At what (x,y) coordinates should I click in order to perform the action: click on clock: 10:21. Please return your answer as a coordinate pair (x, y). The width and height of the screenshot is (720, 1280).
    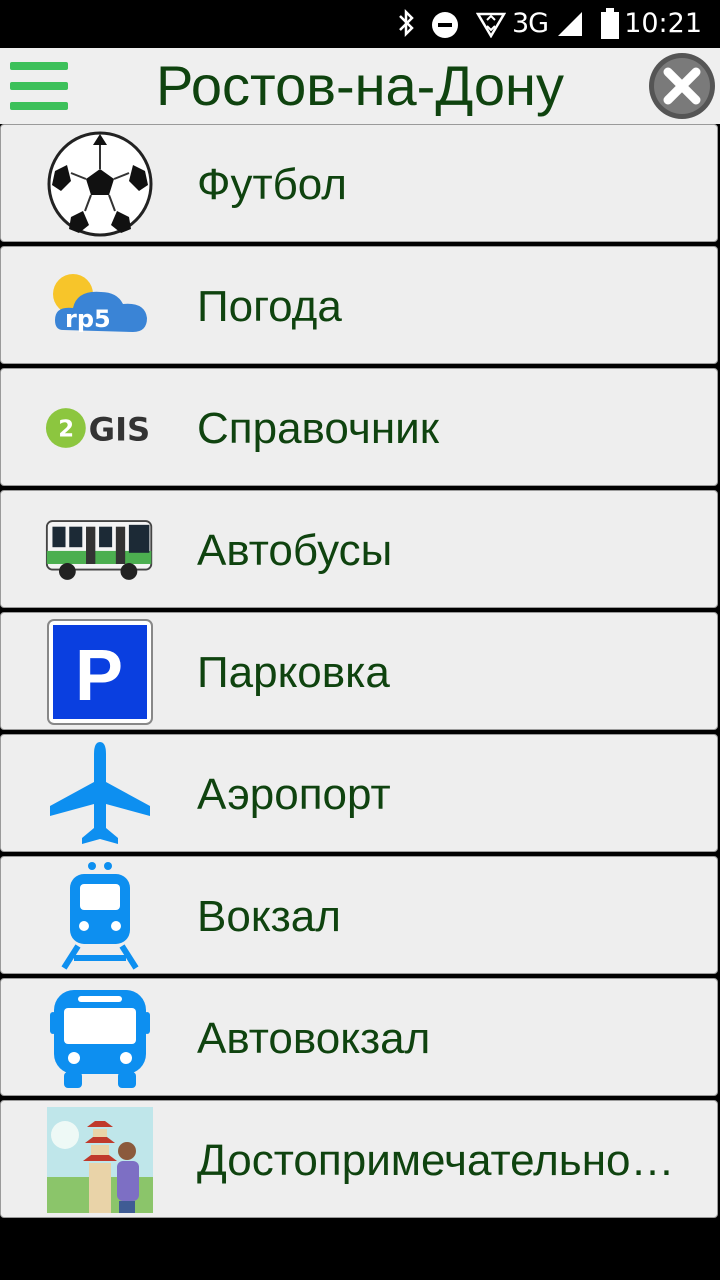
    Looking at the image, I should click on (663, 23).